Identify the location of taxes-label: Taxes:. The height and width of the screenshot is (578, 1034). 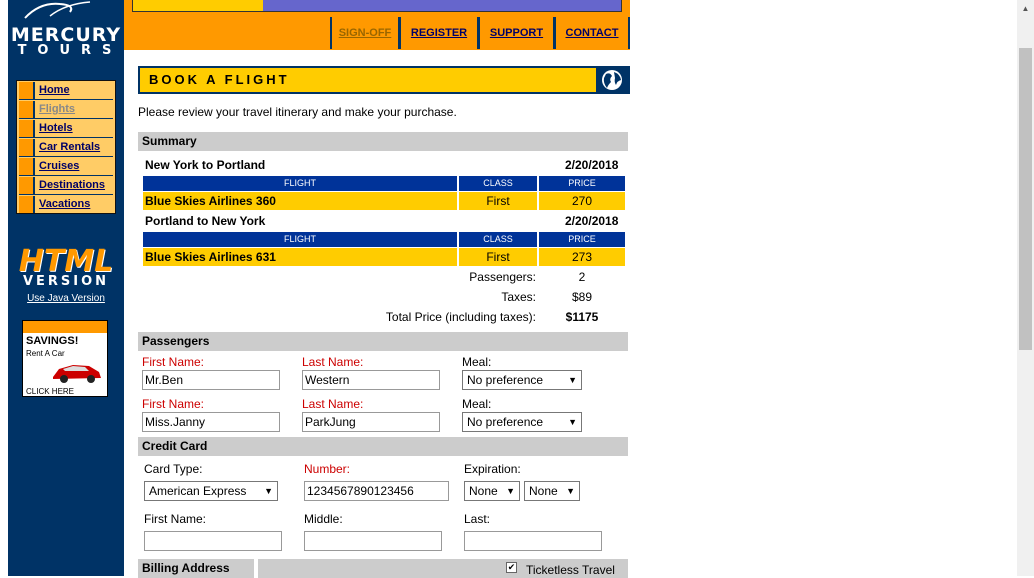
(518, 297).